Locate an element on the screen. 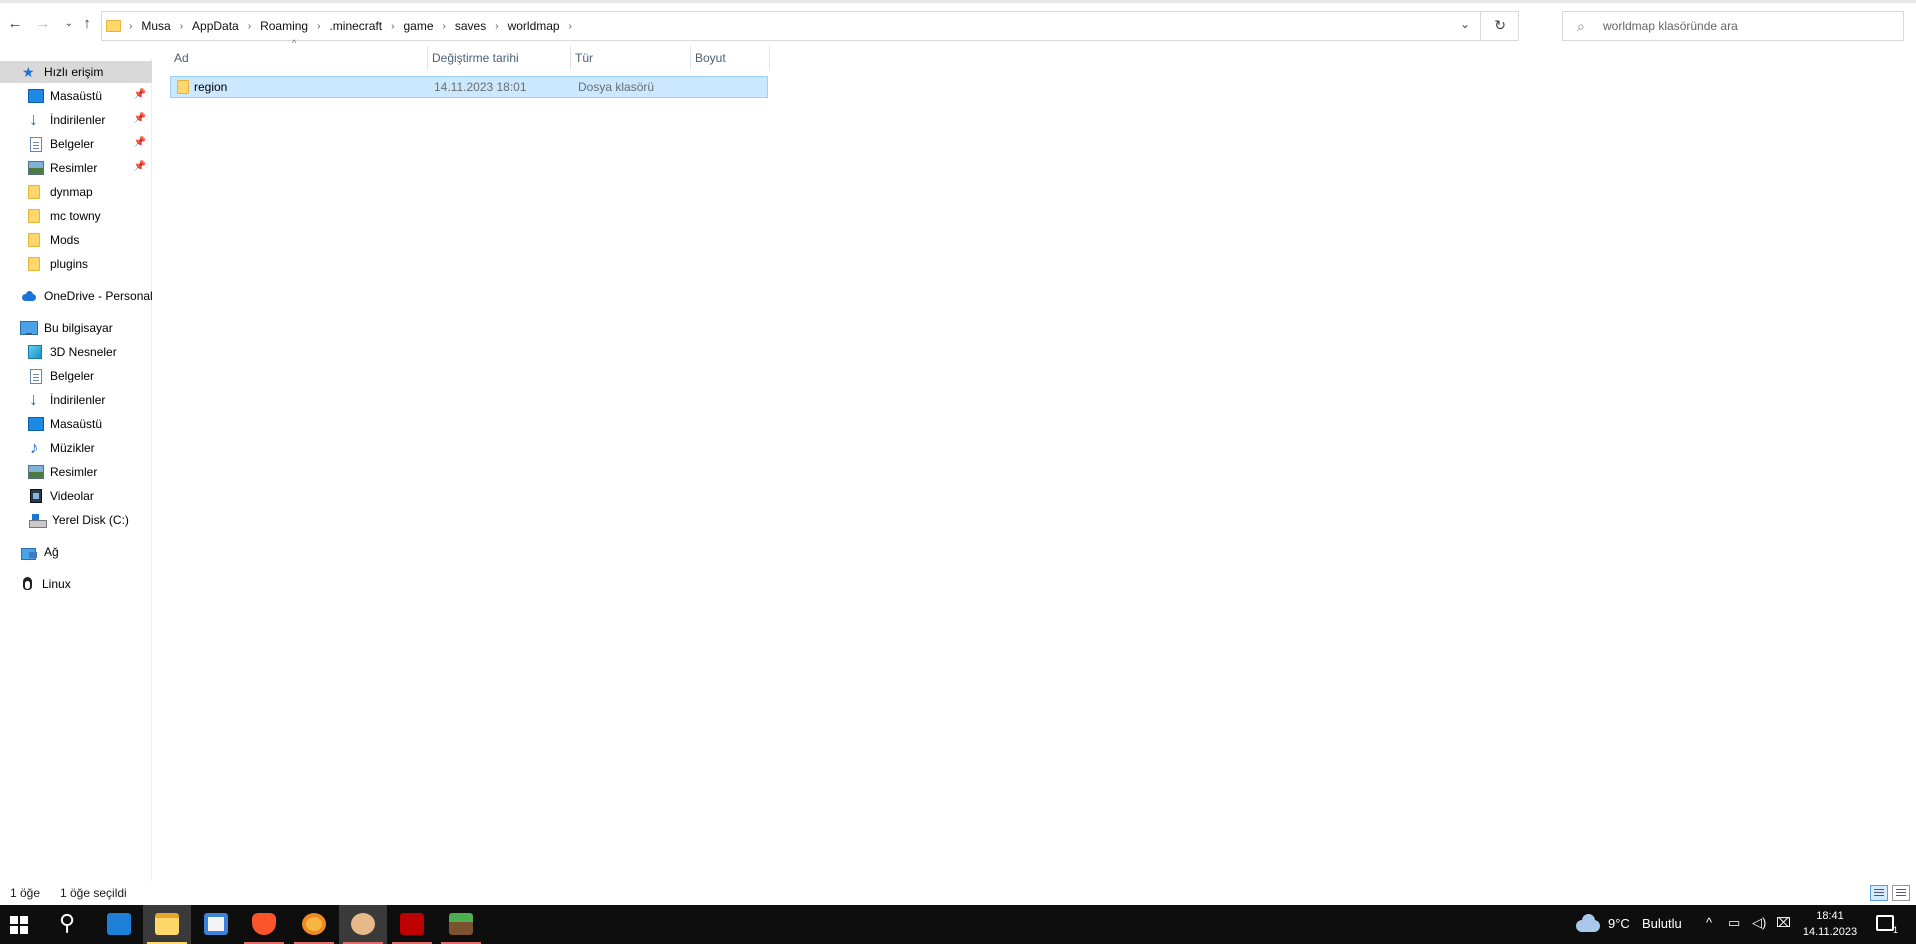 This screenshot has height=944, width=1916. large-icons-view-icon is located at coordinates (1901, 893).